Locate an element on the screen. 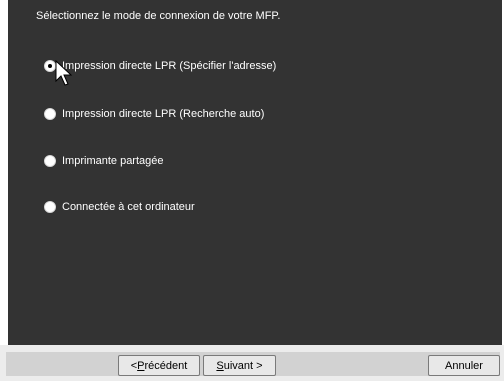 This screenshot has width=504, height=381. radio-lpr-specify-address is located at coordinates (50, 66).